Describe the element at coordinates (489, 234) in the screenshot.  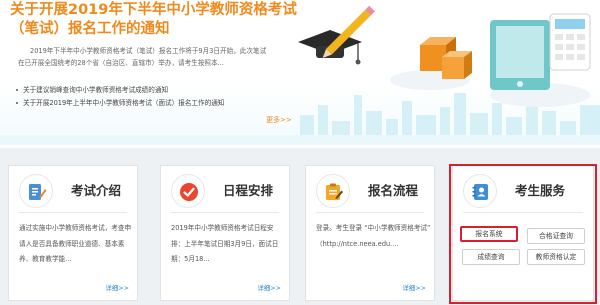
I see `registration-system-button: 报名系统` at that location.